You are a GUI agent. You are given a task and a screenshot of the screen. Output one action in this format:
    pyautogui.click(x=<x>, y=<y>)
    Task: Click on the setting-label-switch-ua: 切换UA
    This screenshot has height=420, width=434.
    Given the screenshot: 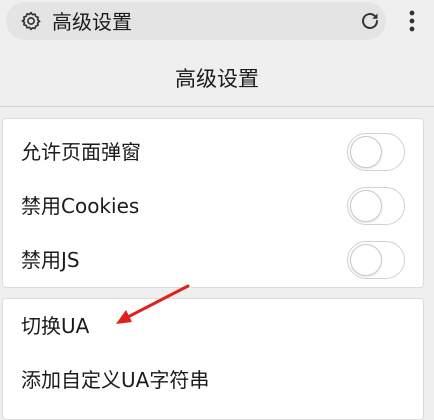 What is the action you would take?
    pyautogui.click(x=55, y=326)
    